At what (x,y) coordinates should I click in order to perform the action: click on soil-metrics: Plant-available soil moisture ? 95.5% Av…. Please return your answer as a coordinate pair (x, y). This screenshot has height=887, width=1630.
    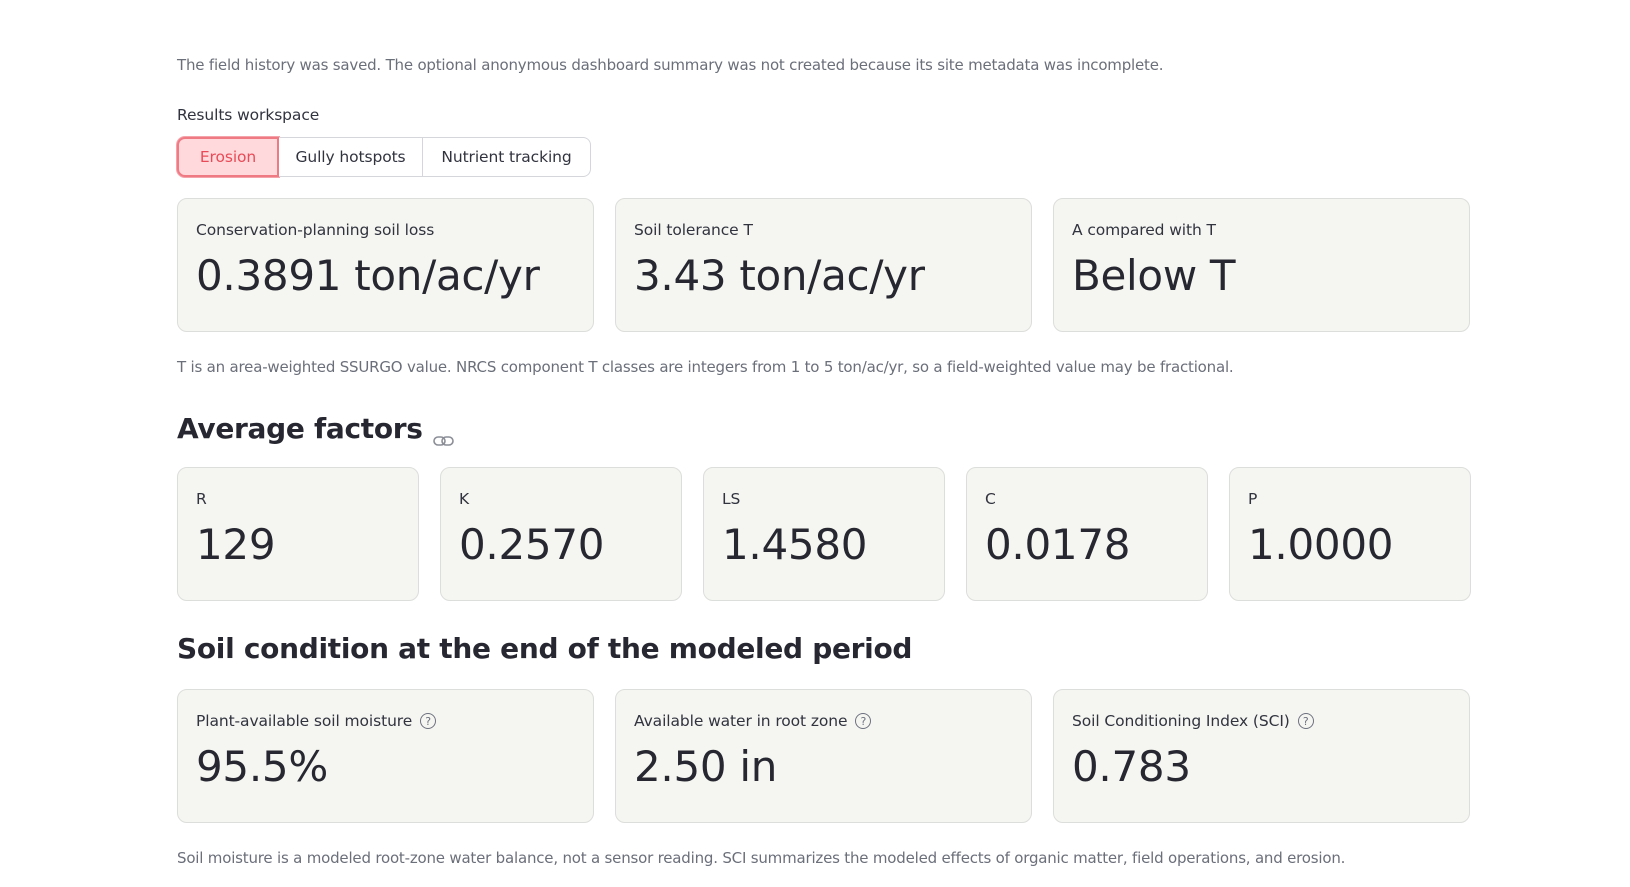
    Looking at the image, I should click on (823, 756).